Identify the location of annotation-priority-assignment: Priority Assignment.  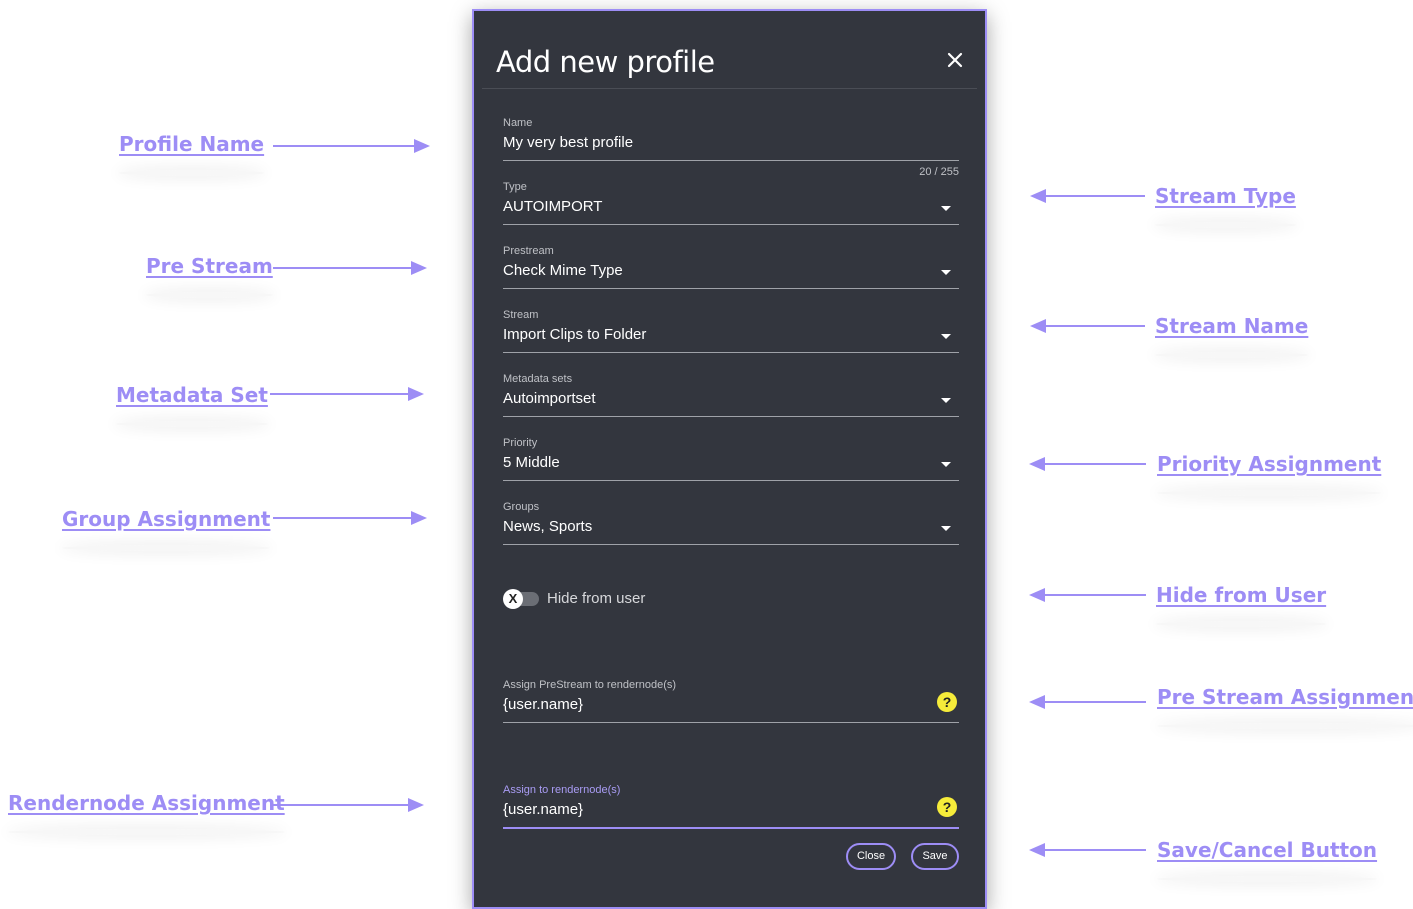
(1269, 464).